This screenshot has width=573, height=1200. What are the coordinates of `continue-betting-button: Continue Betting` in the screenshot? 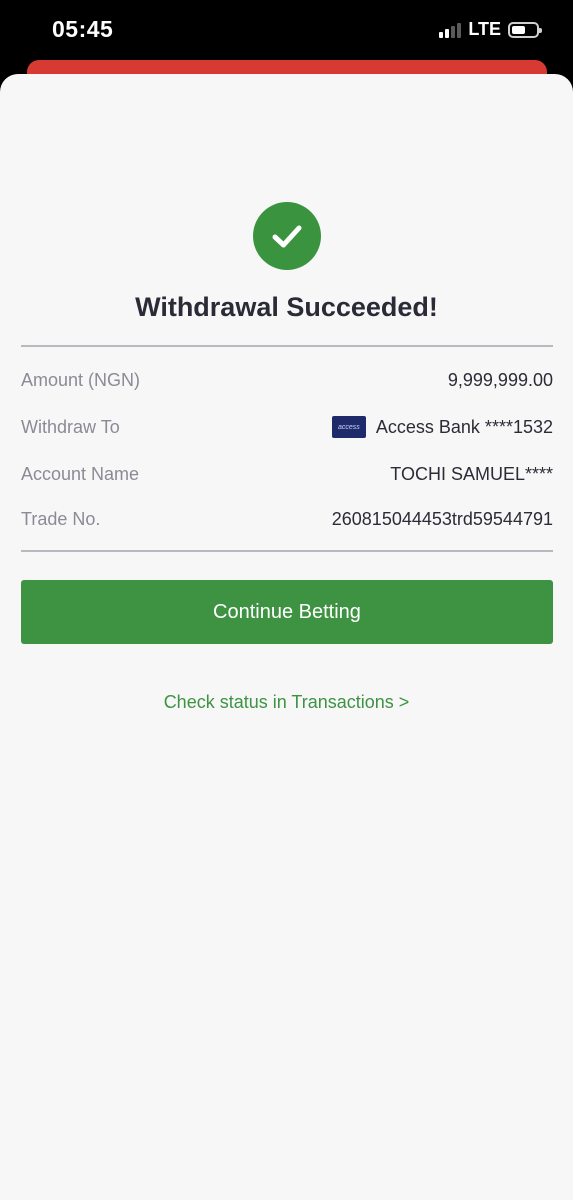 It's located at (287, 612).